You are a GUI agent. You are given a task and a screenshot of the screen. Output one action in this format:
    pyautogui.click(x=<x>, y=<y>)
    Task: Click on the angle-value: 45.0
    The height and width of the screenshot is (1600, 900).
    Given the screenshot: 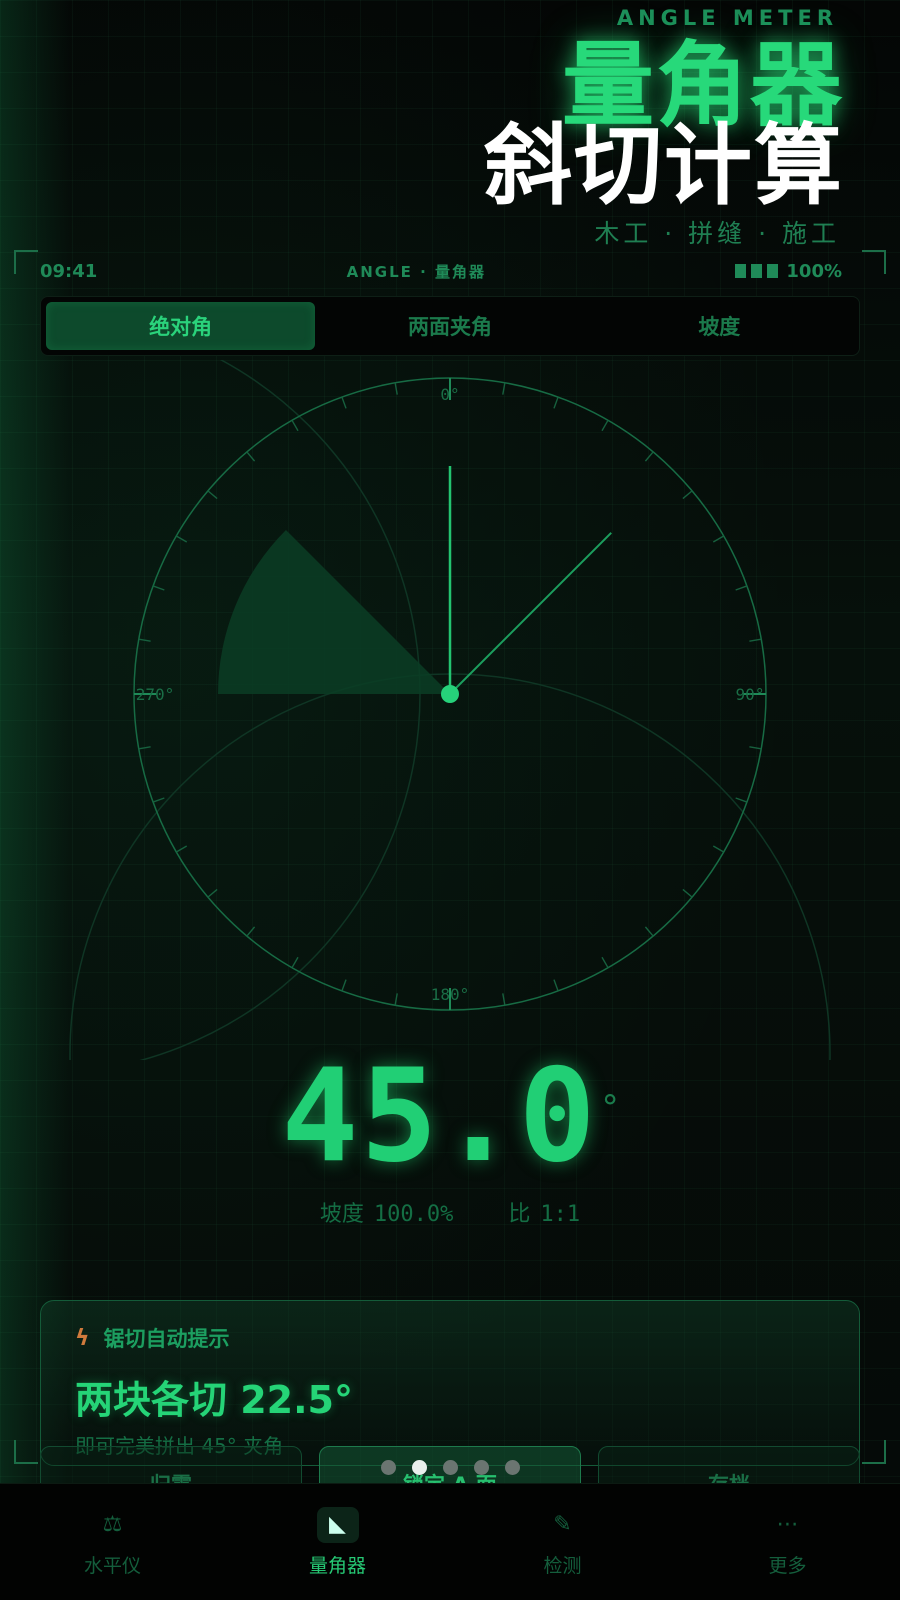 What is the action you would take?
    pyautogui.click(x=439, y=1116)
    